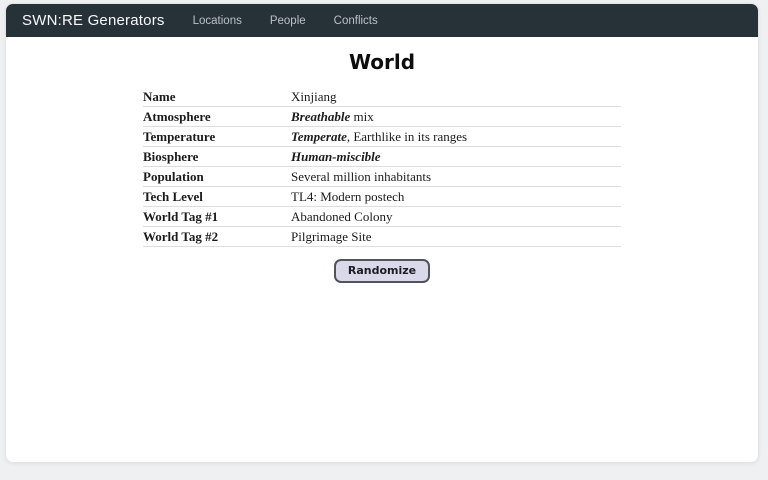 Image resolution: width=768 pixels, height=480 pixels. What do you see at coordinates (319, 136) in the screenshot?
I see `row-value-emphasis: Temperate` at bounding box center [319, 136].